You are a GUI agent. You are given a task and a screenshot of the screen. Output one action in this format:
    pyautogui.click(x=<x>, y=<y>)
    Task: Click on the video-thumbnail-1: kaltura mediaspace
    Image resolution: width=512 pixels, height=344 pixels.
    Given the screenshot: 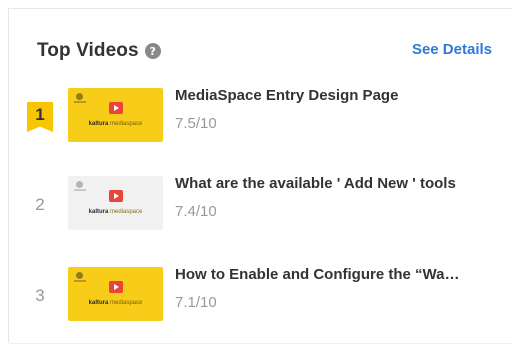 What is the action you would take?
    pyautogui.click(x=115, y=115)
    